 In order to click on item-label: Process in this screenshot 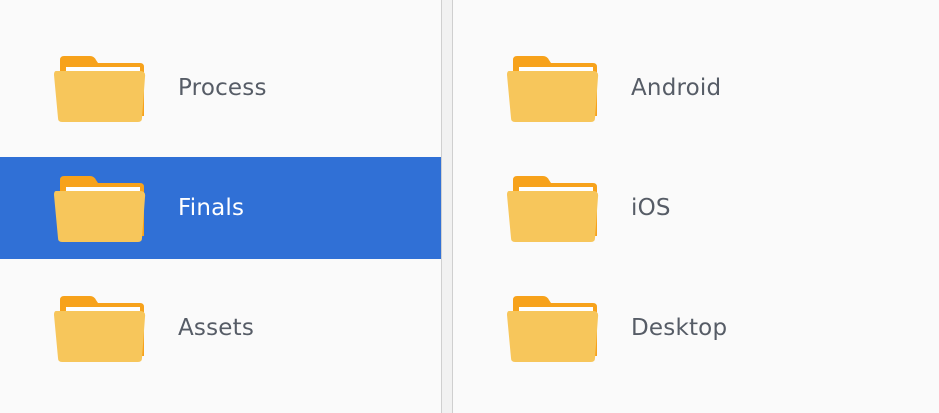, I will do `click(222, 88)`.